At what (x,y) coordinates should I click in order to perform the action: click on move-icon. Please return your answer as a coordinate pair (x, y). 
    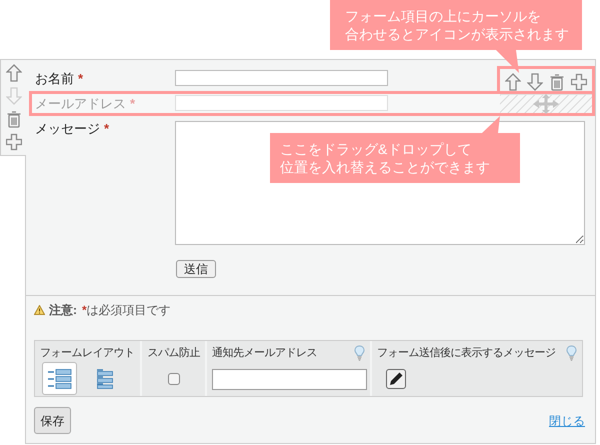
    Looking at the image, I should click on (546, 104).